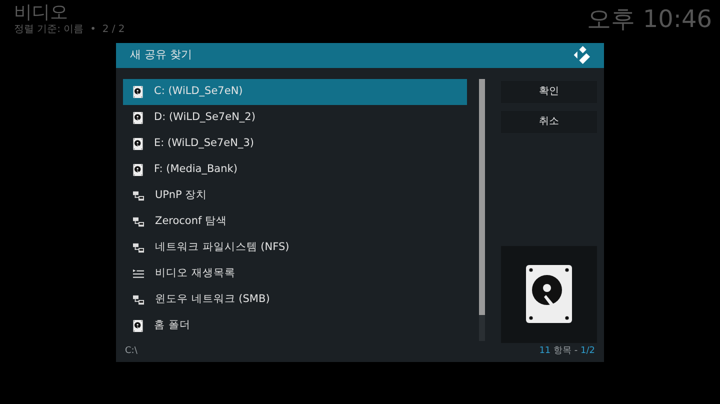 This screenshot has height=404, width=720. What do you see at coordinates (222, 247) in the screenshot?
I see `source-label: 네트워크 파일시스템 (NFS)` at bounding box center [222, 247].